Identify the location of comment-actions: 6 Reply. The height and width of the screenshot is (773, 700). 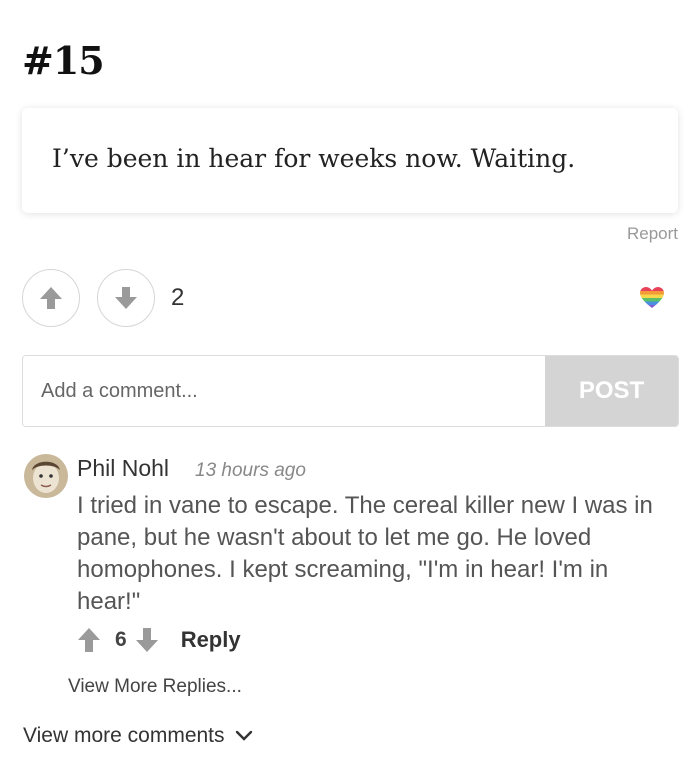
(159, 640).